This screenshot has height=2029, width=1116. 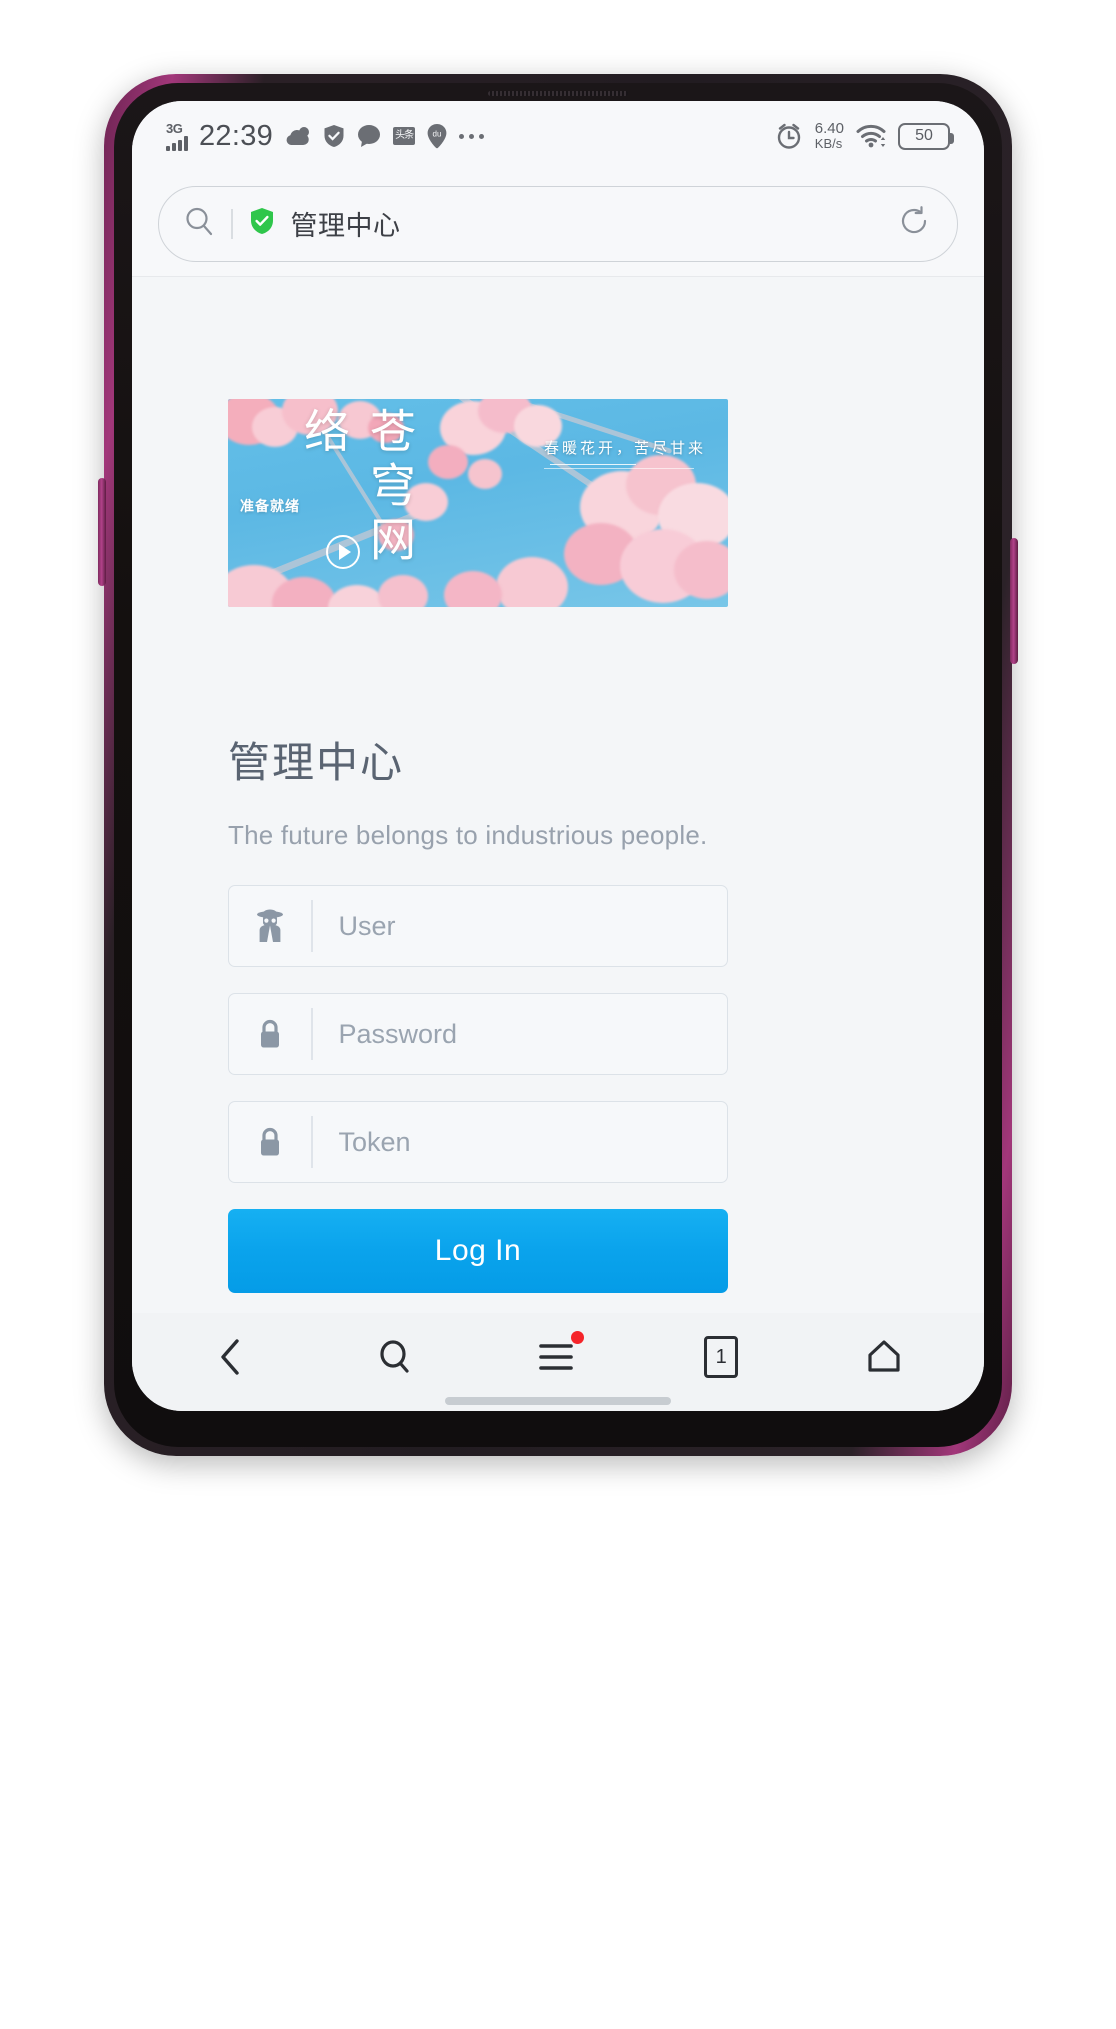 I want to click on hamburger-menu-icon, so click(x=556, y=1357).